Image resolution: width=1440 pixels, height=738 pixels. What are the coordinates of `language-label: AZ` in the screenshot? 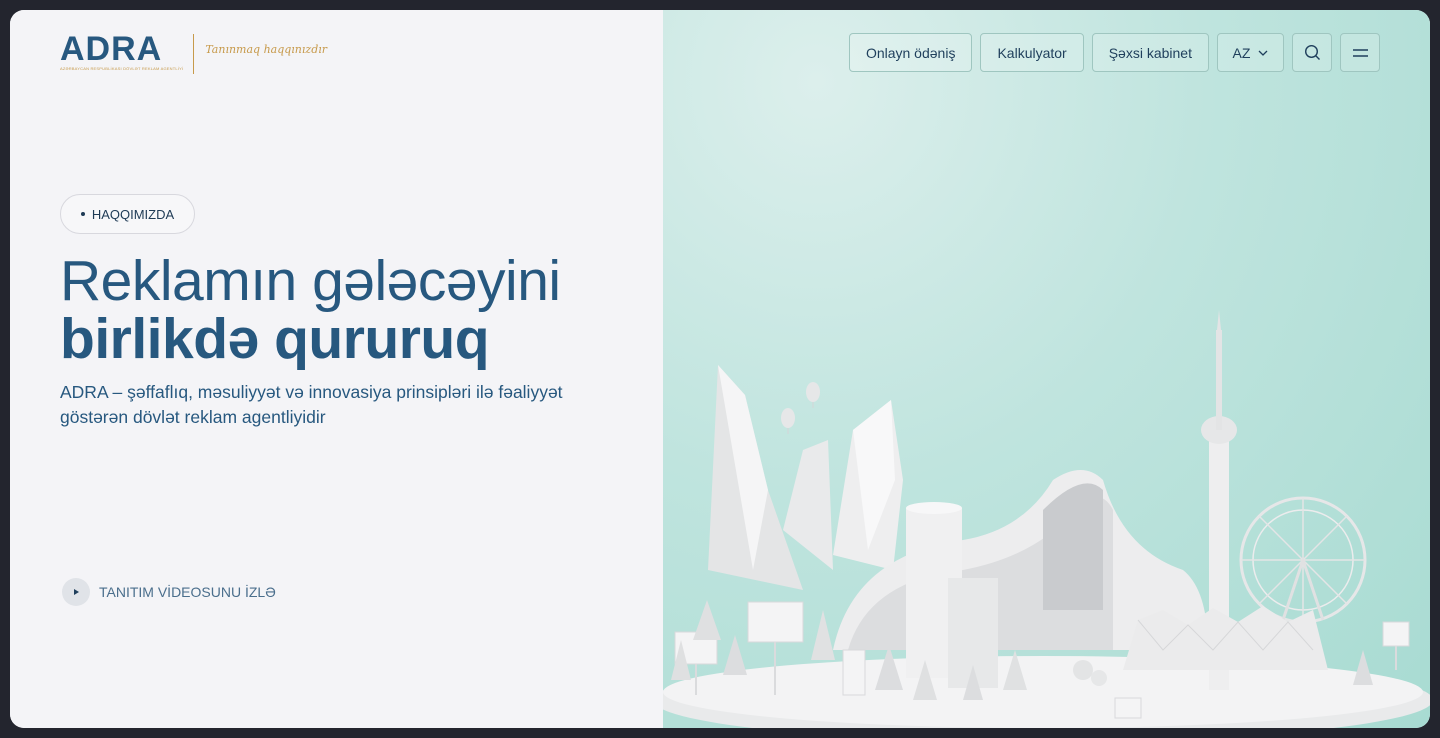 It's located at (1241, 52).